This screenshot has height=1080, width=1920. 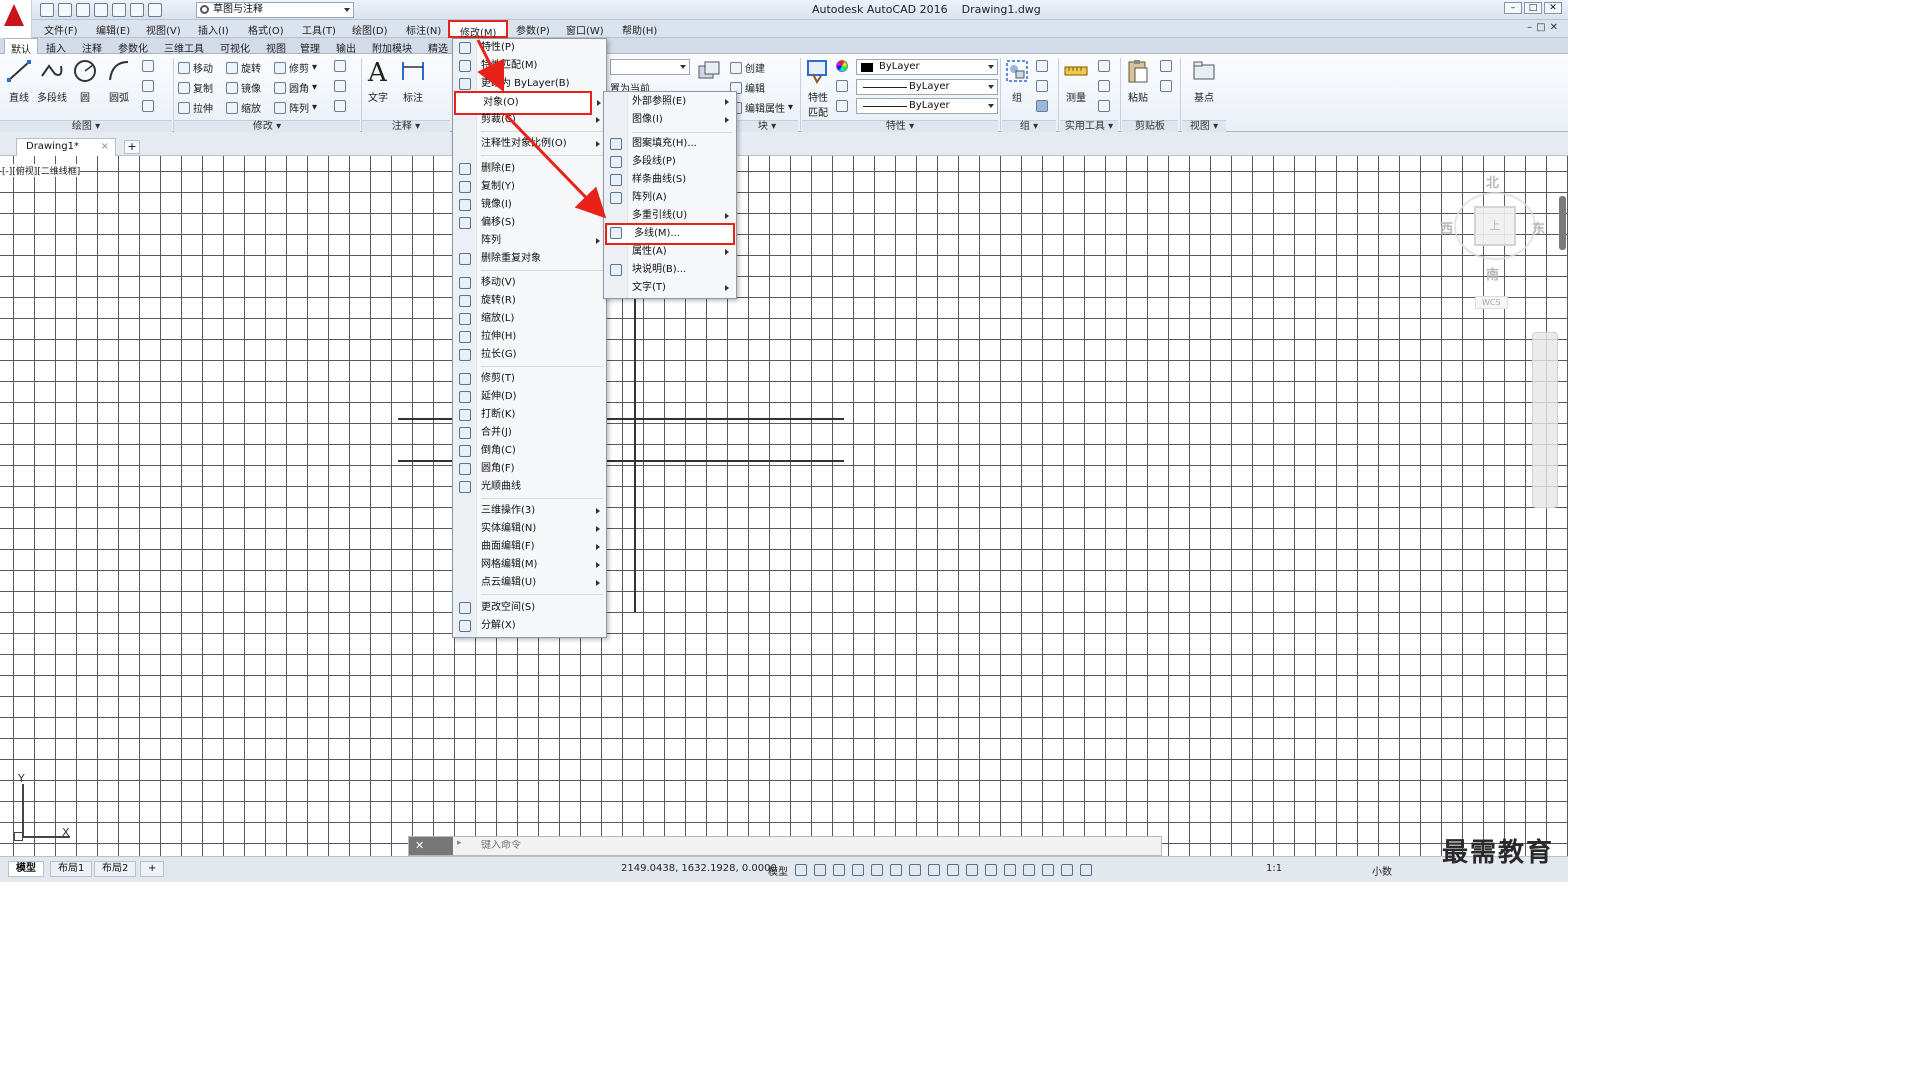 What do you see at coordinates (530, 565) in the screenshot?
I see `modify-menu-item: 网格编辑(M)` at bounding box center [530, 565].